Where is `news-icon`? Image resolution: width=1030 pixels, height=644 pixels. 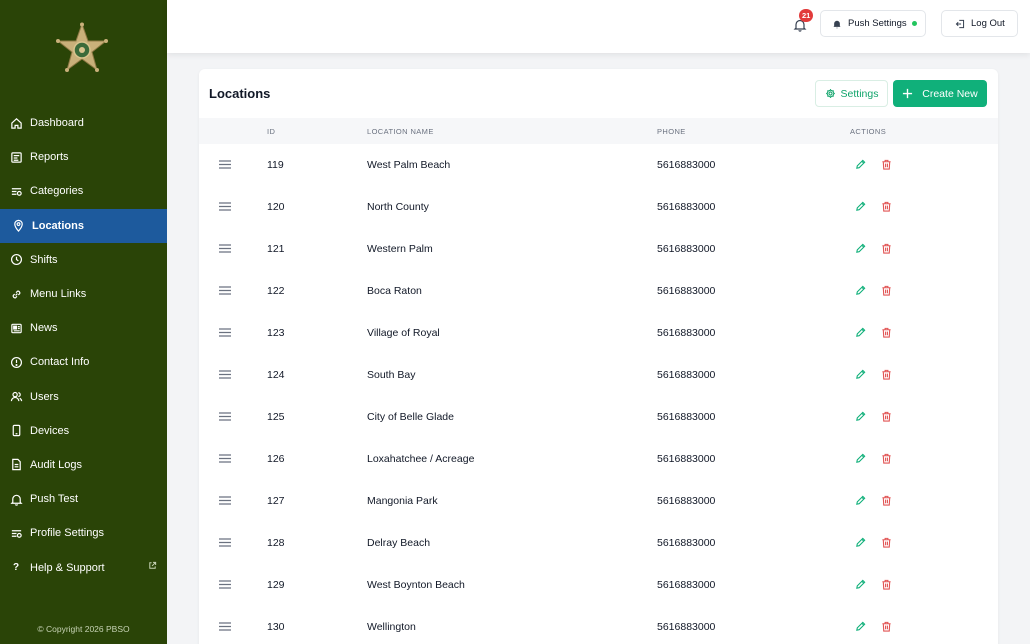
news-icon is located at coordinates (16, 328).